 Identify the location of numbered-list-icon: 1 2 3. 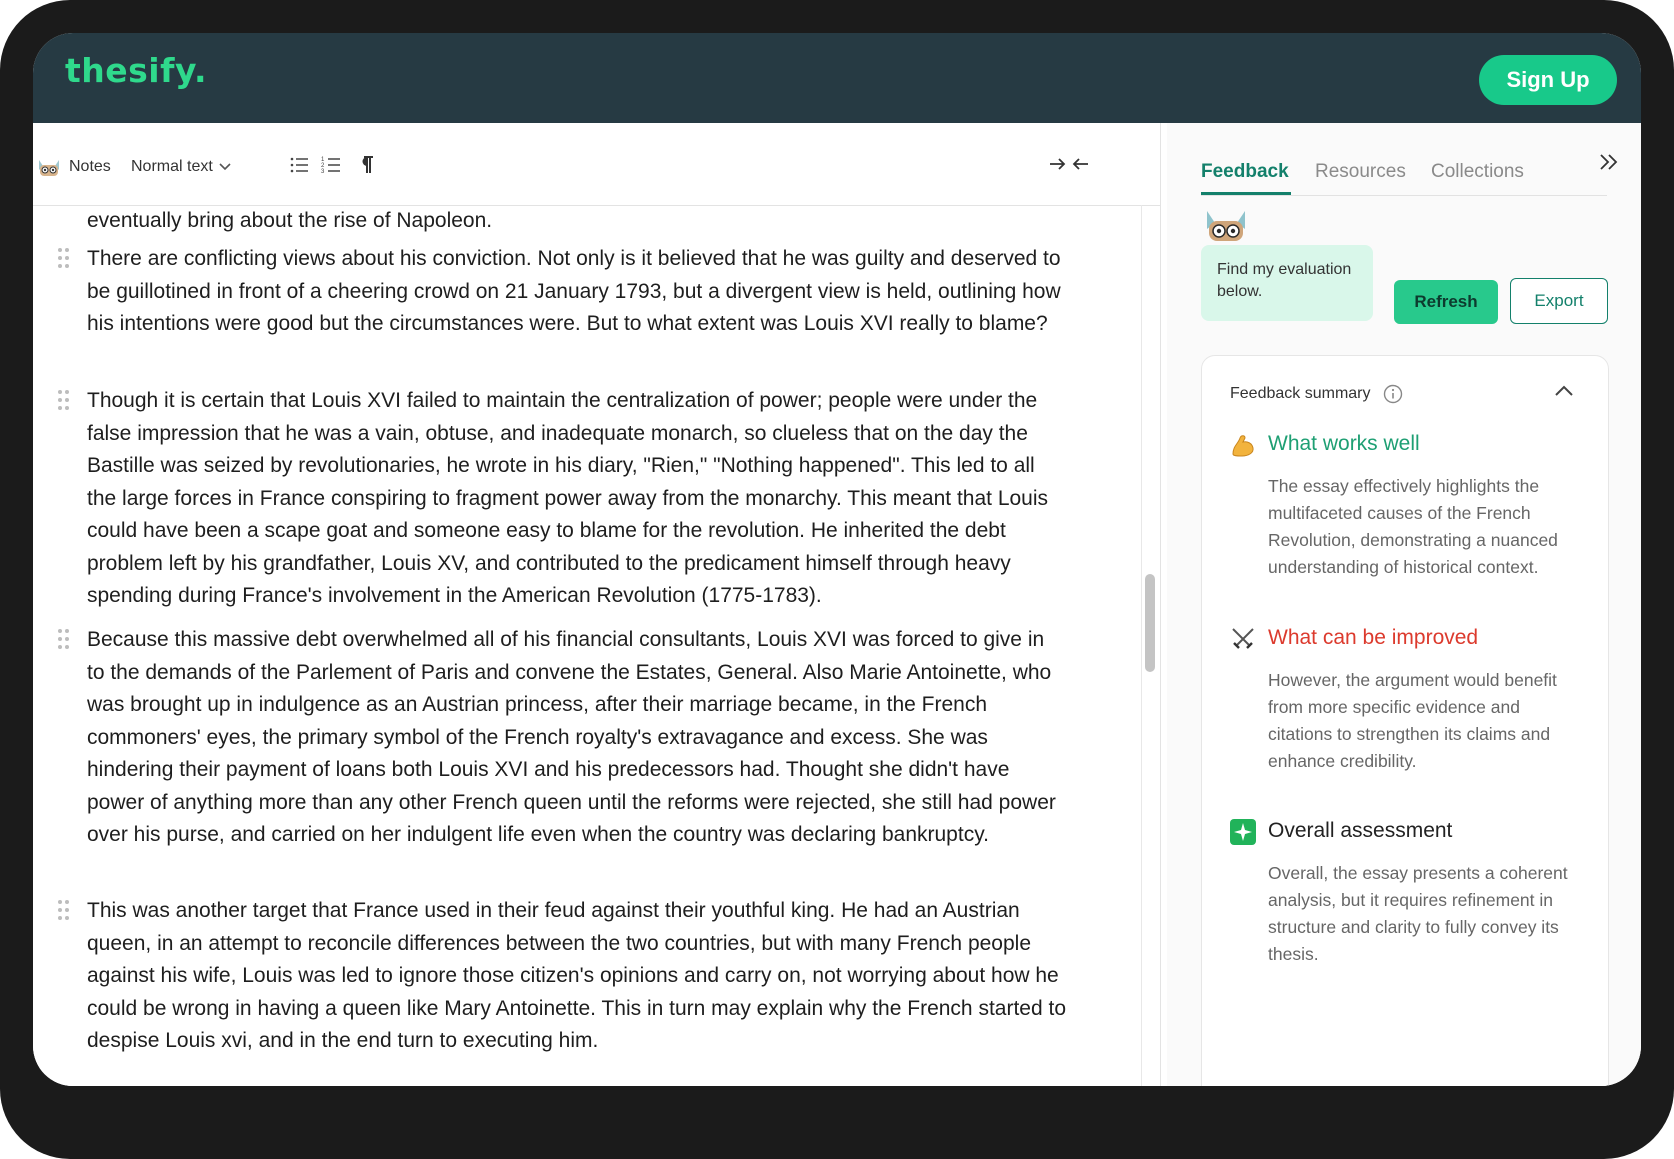
(332, 165).